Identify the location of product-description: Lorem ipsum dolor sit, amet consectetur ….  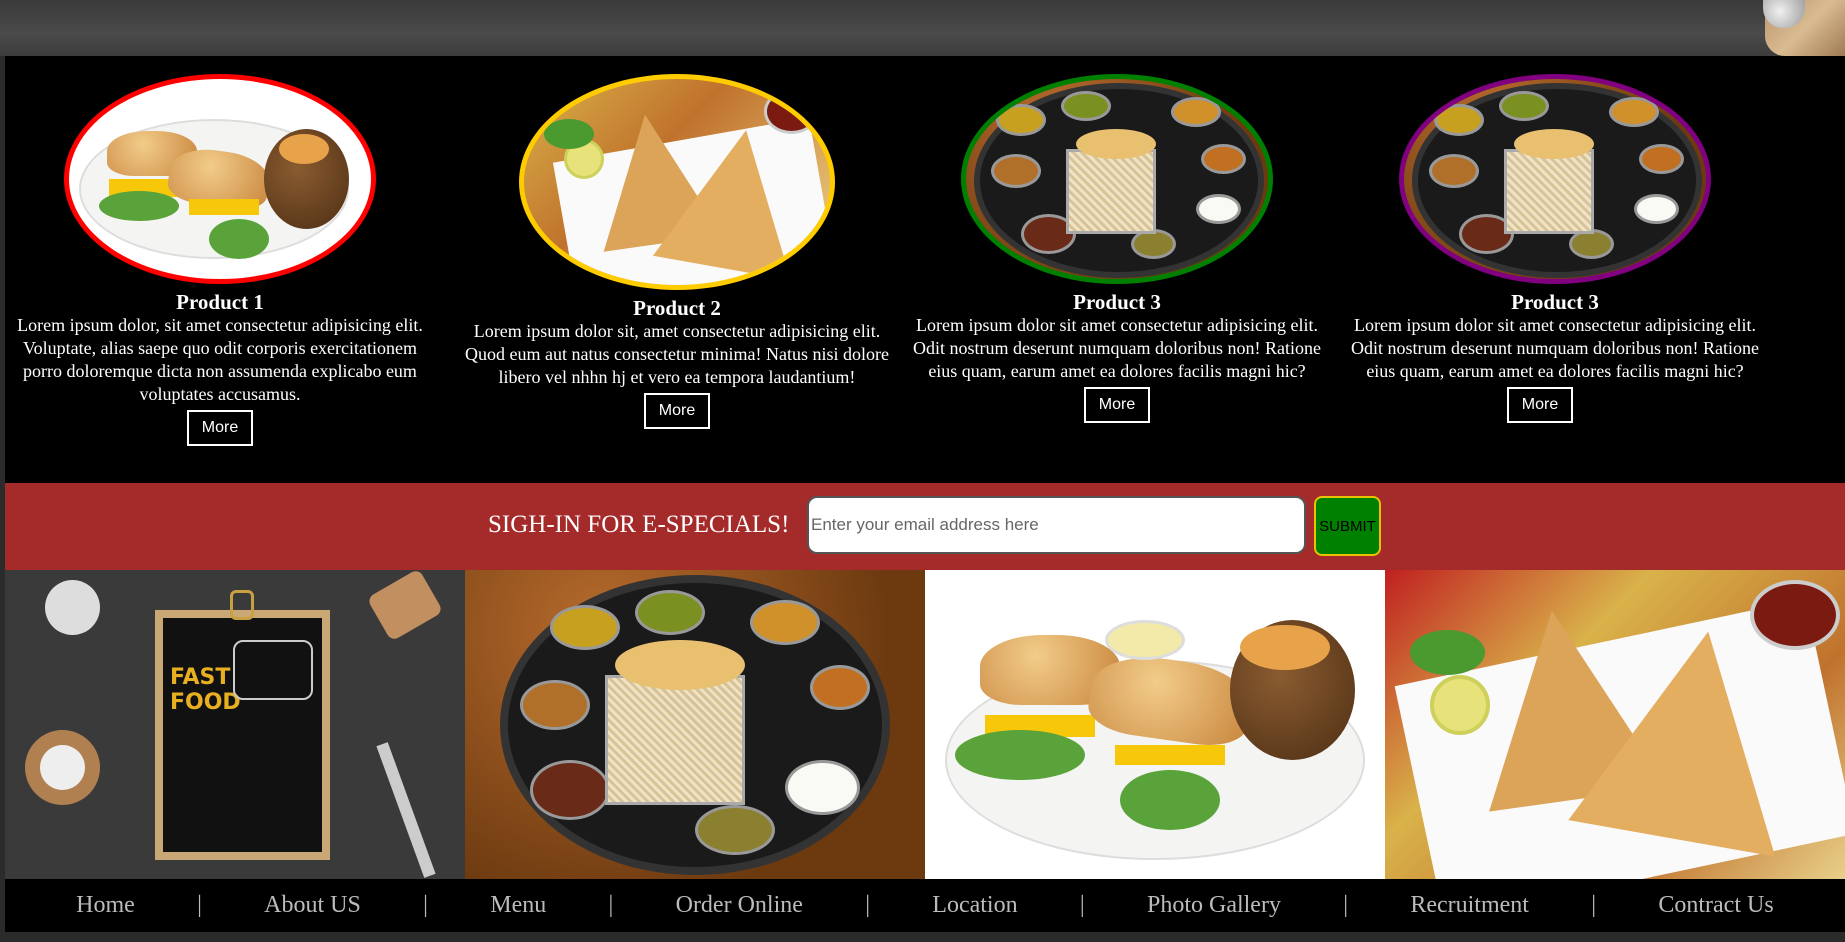
(677, 354).